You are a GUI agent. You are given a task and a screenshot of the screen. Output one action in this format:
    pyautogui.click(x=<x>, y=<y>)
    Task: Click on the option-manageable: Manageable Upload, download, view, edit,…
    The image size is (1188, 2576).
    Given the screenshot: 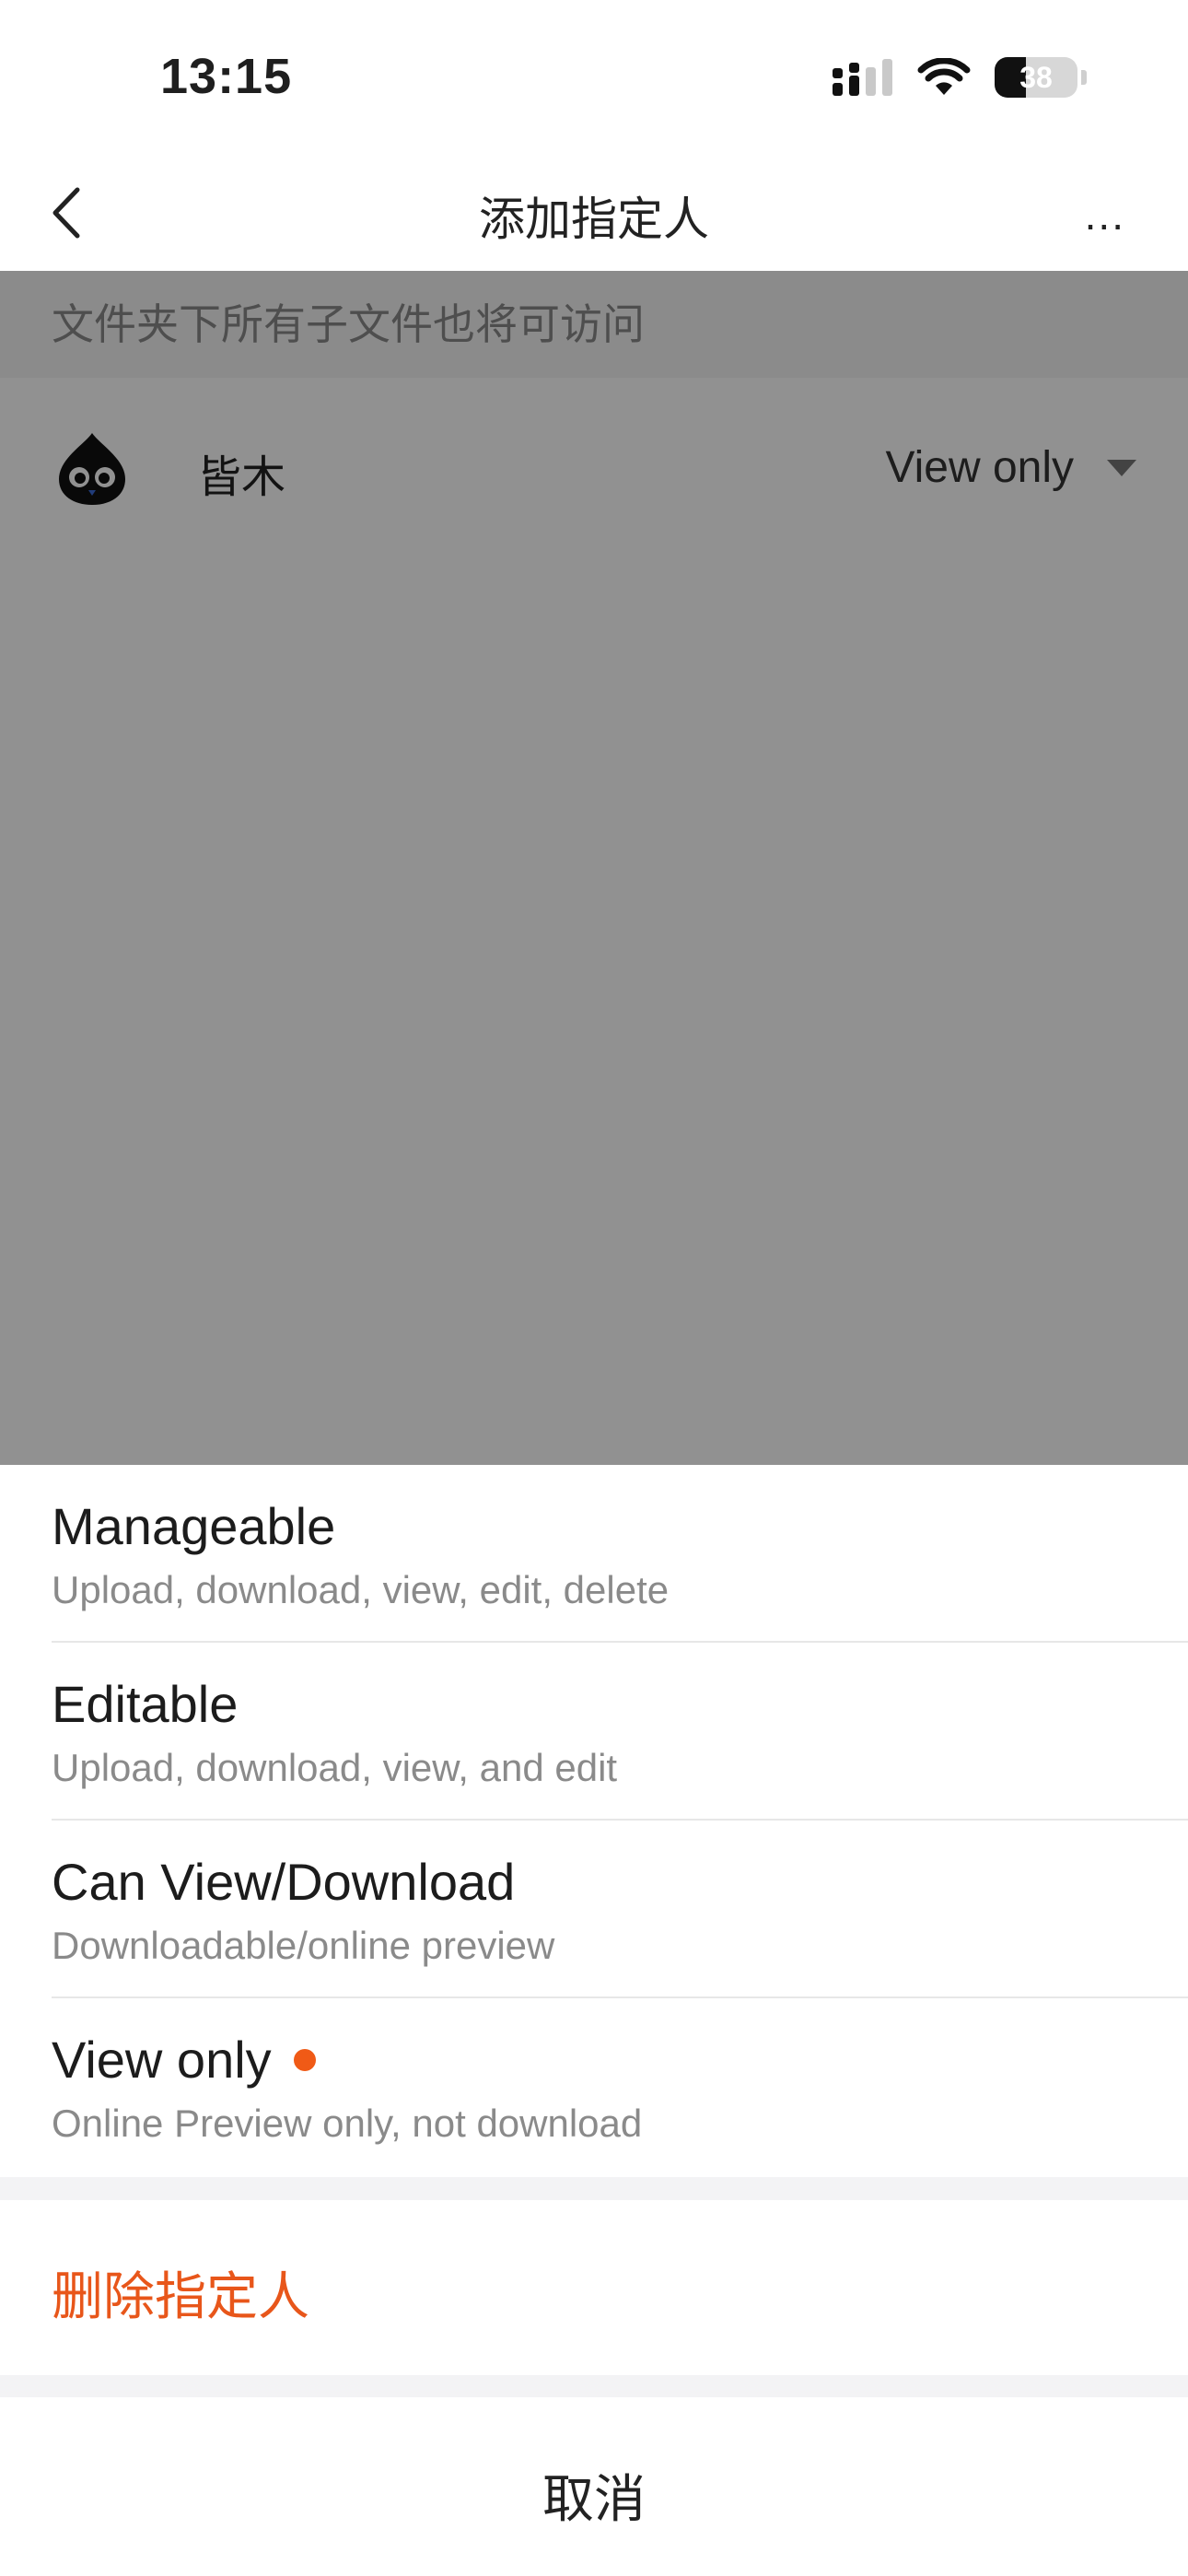 What is the action you would take?
    pyautogui.click(x=620, y=1554)
    